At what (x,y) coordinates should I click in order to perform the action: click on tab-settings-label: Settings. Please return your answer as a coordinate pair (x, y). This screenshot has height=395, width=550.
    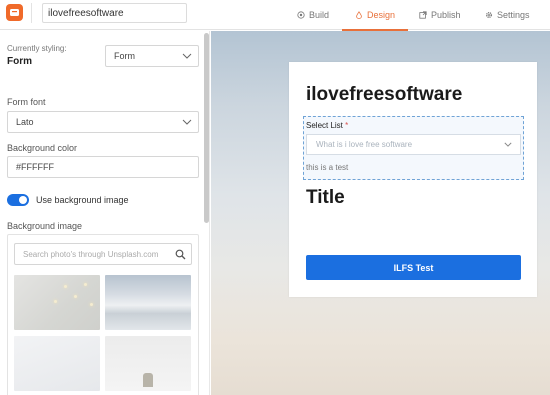
    Looking at the image, I should click on (513, 15).